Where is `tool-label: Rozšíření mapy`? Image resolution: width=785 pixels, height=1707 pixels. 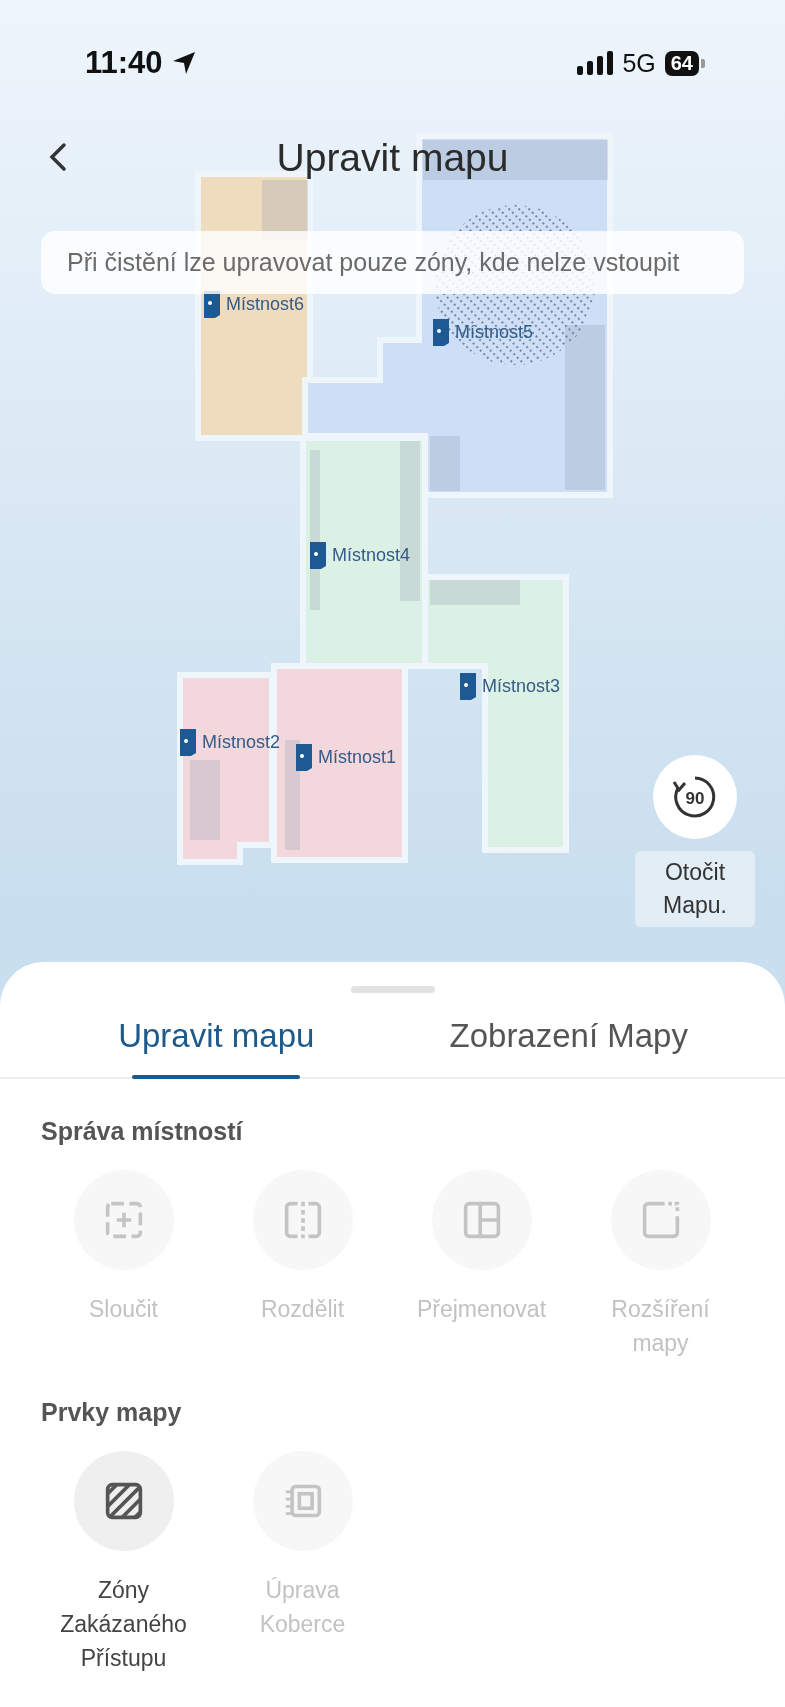 tool-label: Rozšíření mapy is located at coordinates (660, 1326).